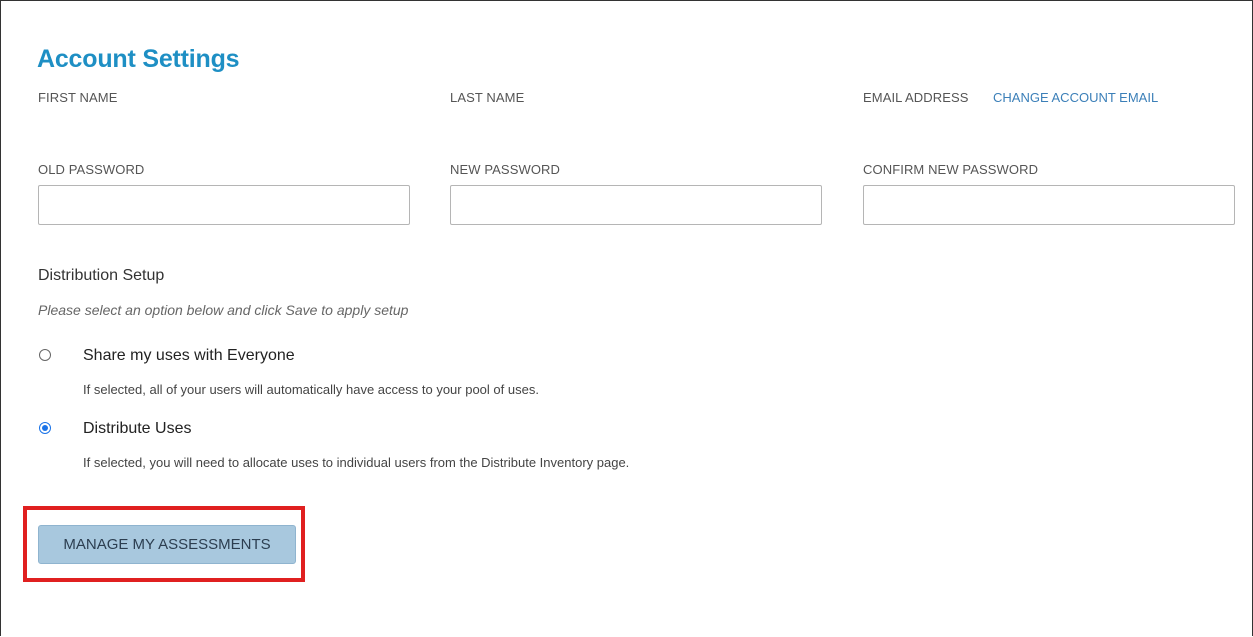 Image resolution: width=1253 pixels, height=637 pixels. I want to click on distribution-setup-heading: Distribution Setup, so click(101, 275).